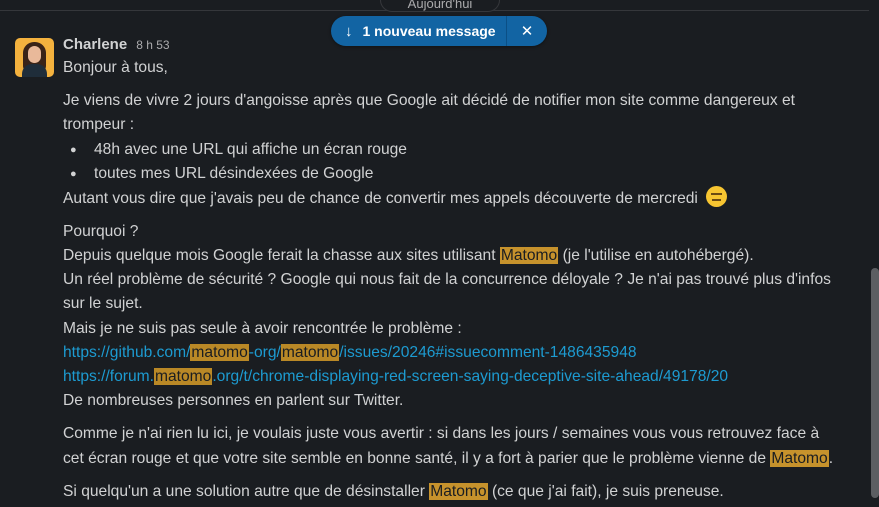  Describe the element at coordinates (471, 45) in the screenshot. I see `message-header: Charlene 8 h 53` at that location.